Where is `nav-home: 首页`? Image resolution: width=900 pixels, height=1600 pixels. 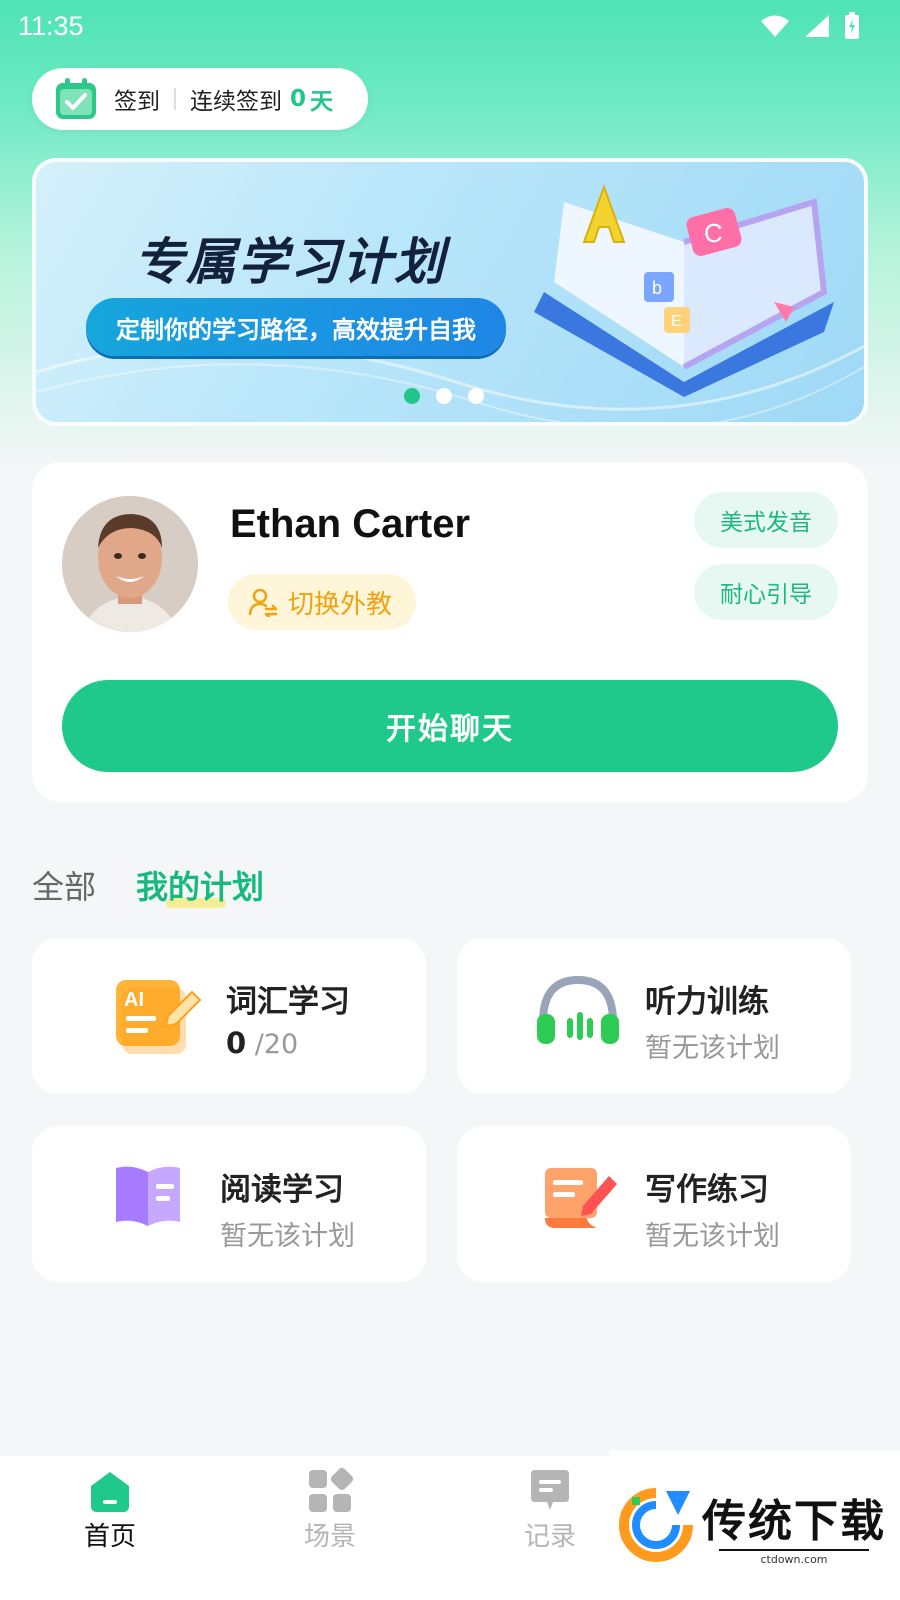 nav-home: 首页 is located at coordinates (110, 1510).